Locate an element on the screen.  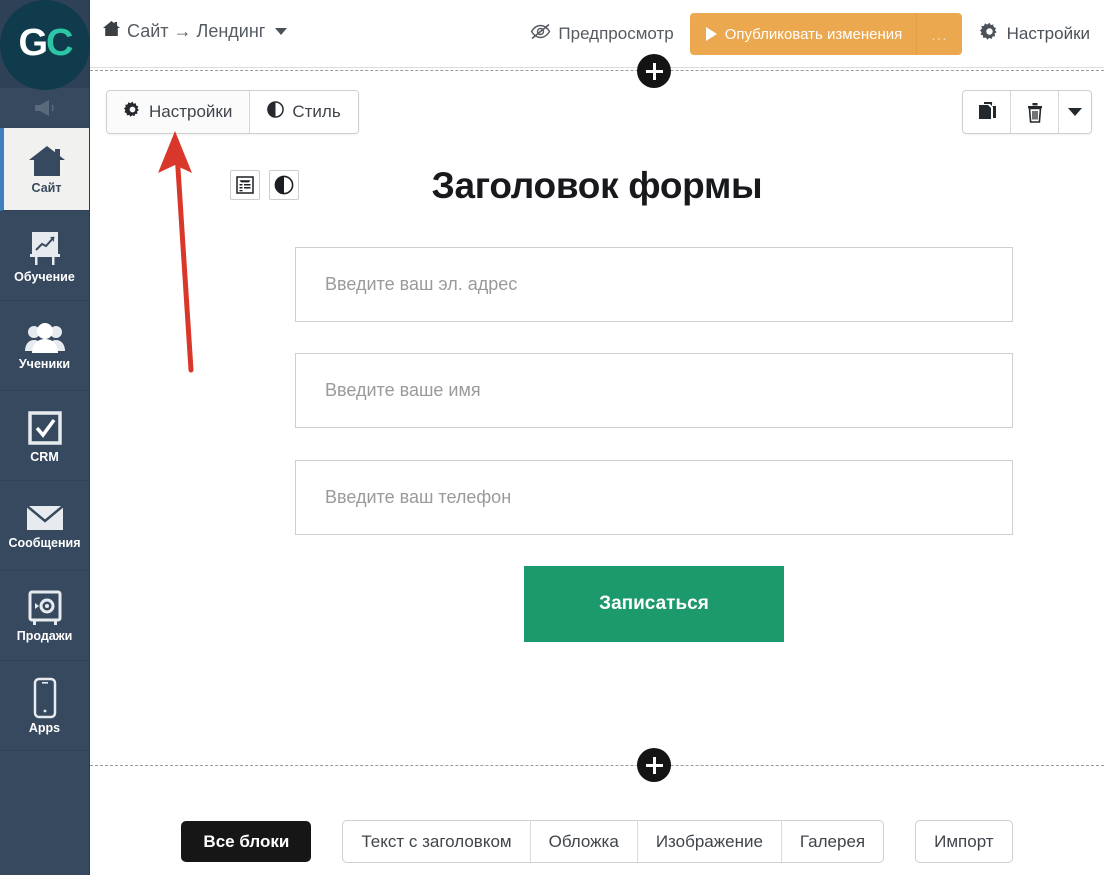
publish-main: Опубликовать изменения is located at coordinates (803, 34).